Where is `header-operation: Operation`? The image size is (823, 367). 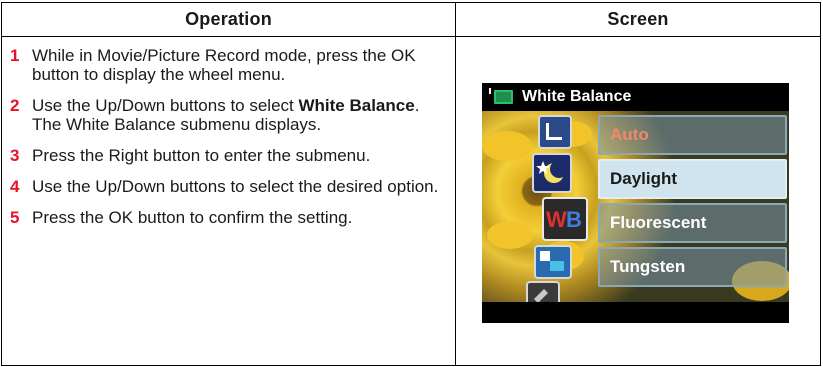
header-operation: Operation is located at coordinates (228, 19).